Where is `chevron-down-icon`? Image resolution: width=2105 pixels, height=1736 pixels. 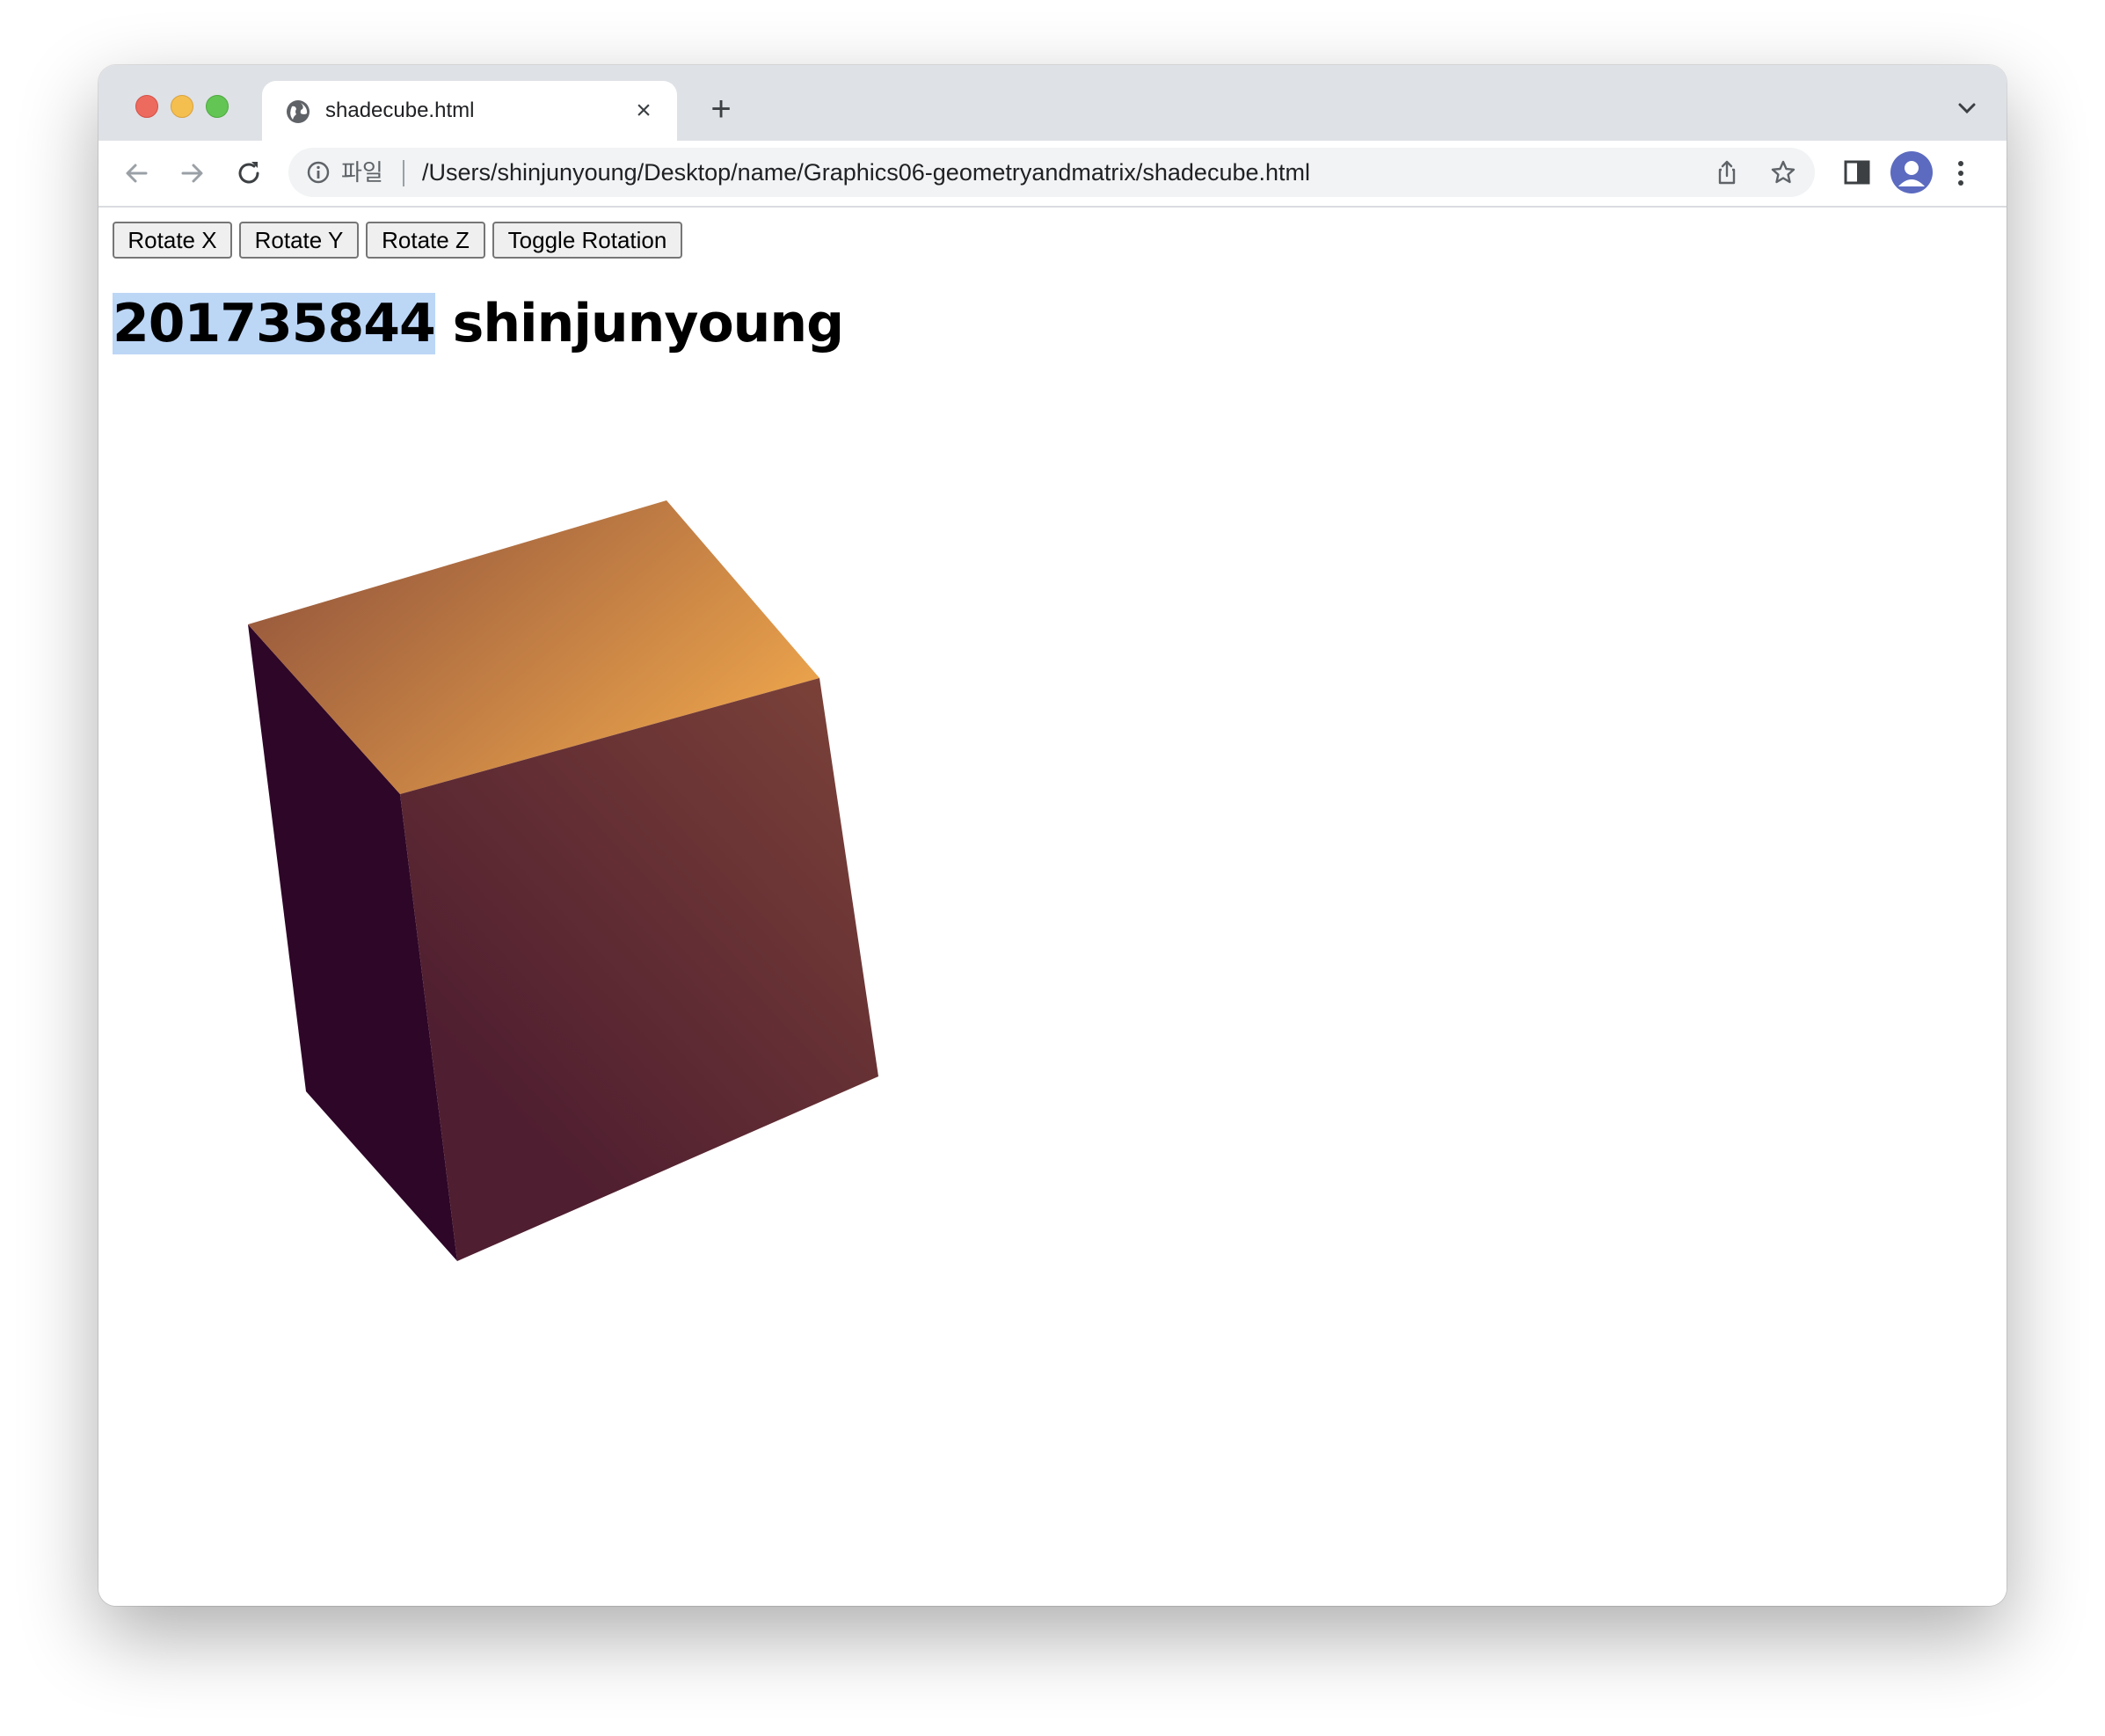
chevron-down-icon is located at coordinates (1967, 108).